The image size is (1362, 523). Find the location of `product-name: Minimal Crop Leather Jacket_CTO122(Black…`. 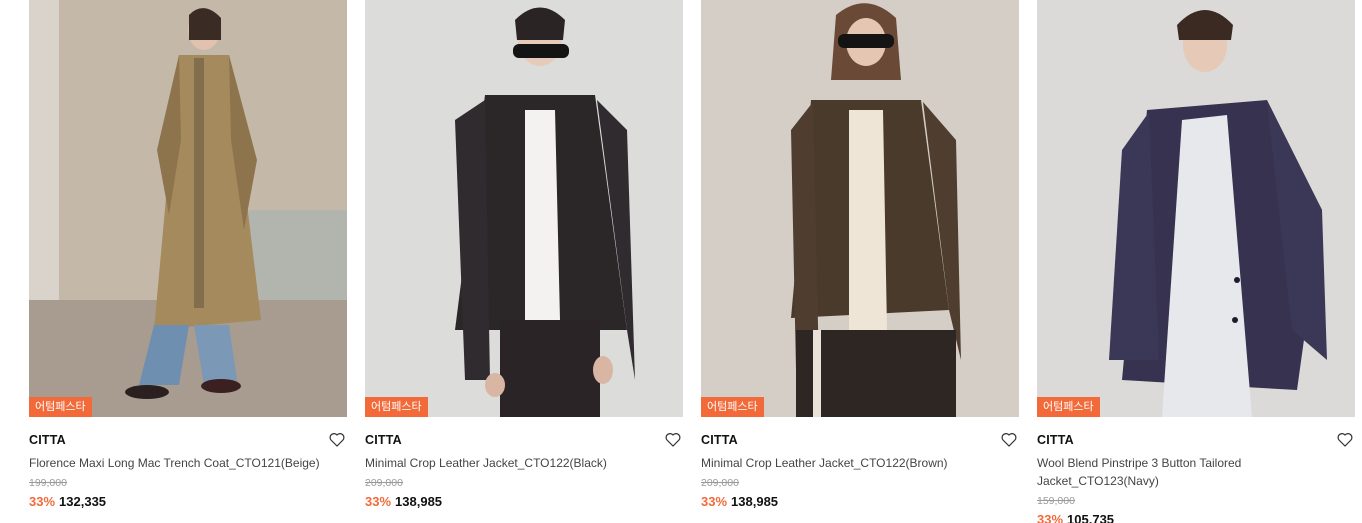

product-name: Minimal Crop Leather Jacket_CTO122(Black… is located at coordinates (515, 463).